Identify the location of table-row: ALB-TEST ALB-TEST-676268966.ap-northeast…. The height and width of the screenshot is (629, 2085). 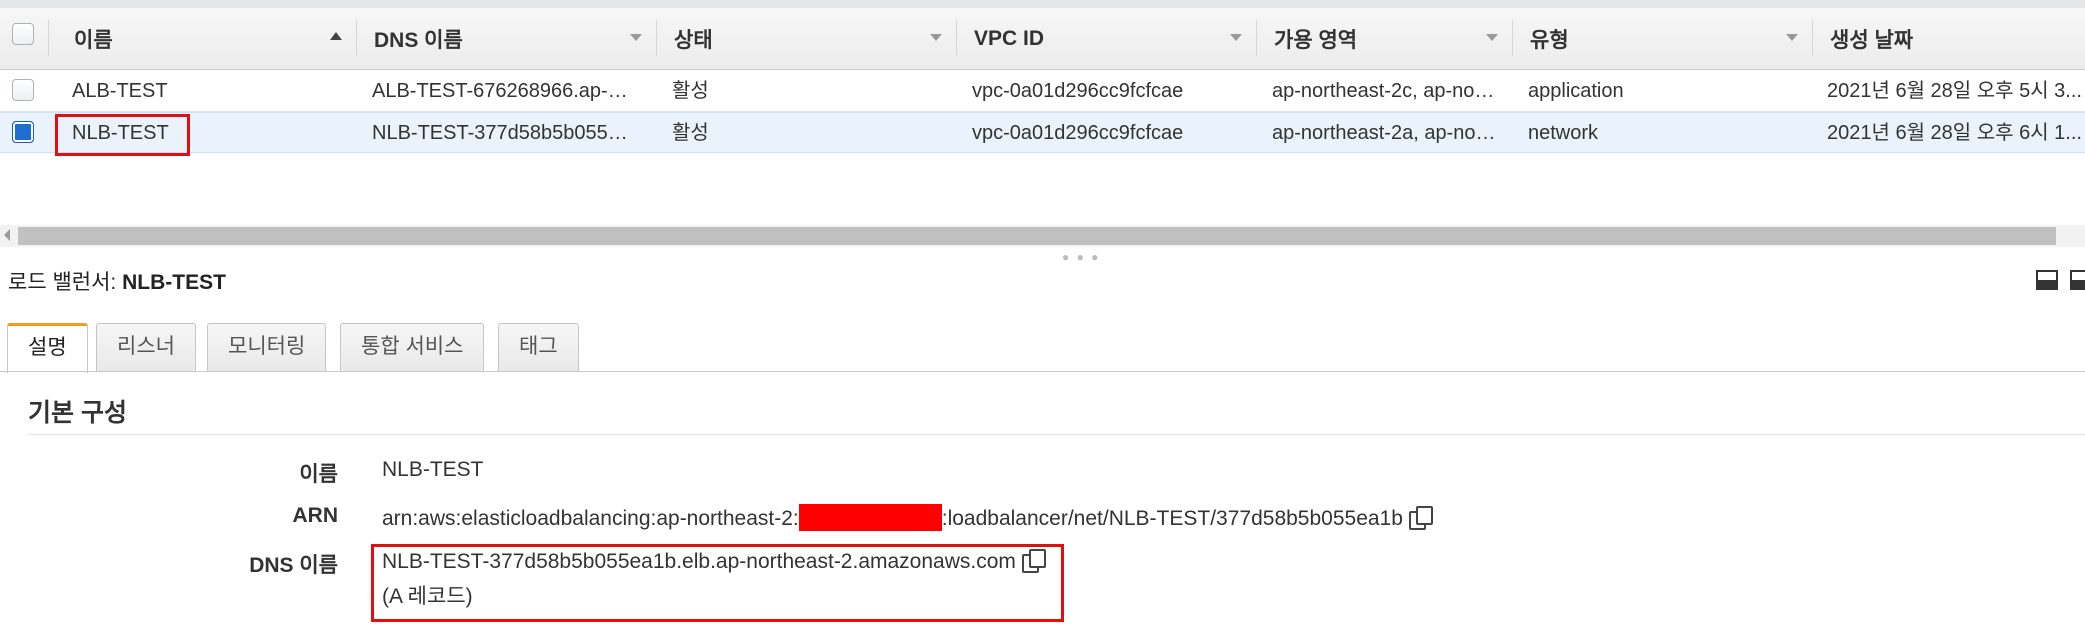
(1042, 91).